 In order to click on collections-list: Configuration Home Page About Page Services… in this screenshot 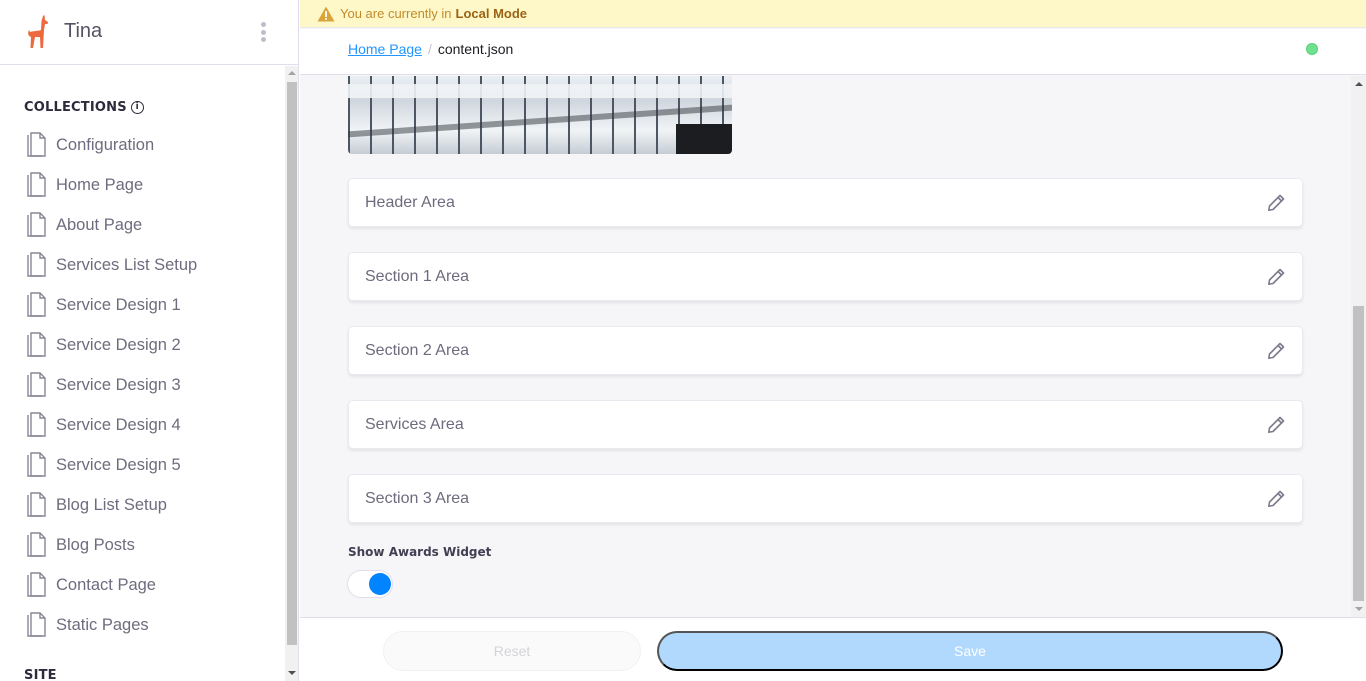, I will do `click(110, 385)`.